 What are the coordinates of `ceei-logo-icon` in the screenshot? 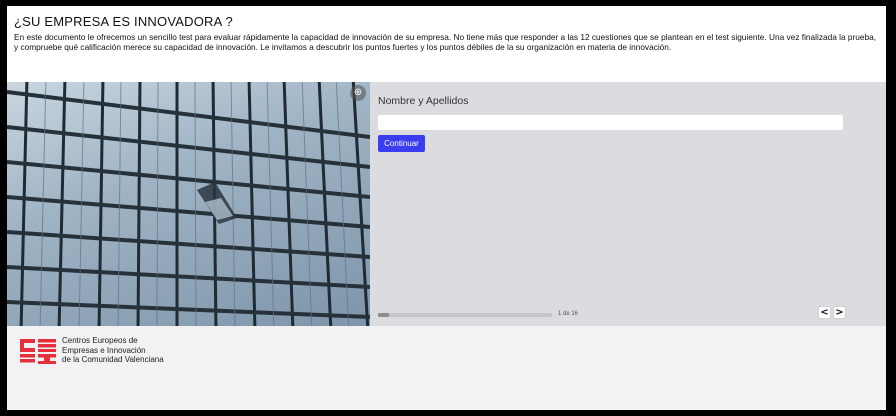 It's located at (38, 351).